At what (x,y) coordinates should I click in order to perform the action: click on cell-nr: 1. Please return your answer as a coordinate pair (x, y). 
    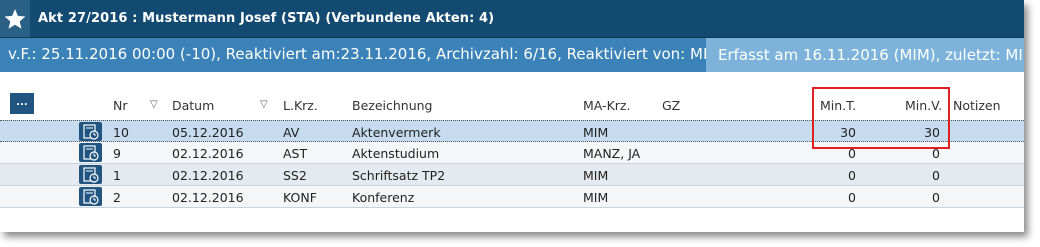
    Looking at the image, I should click on (117, 175).